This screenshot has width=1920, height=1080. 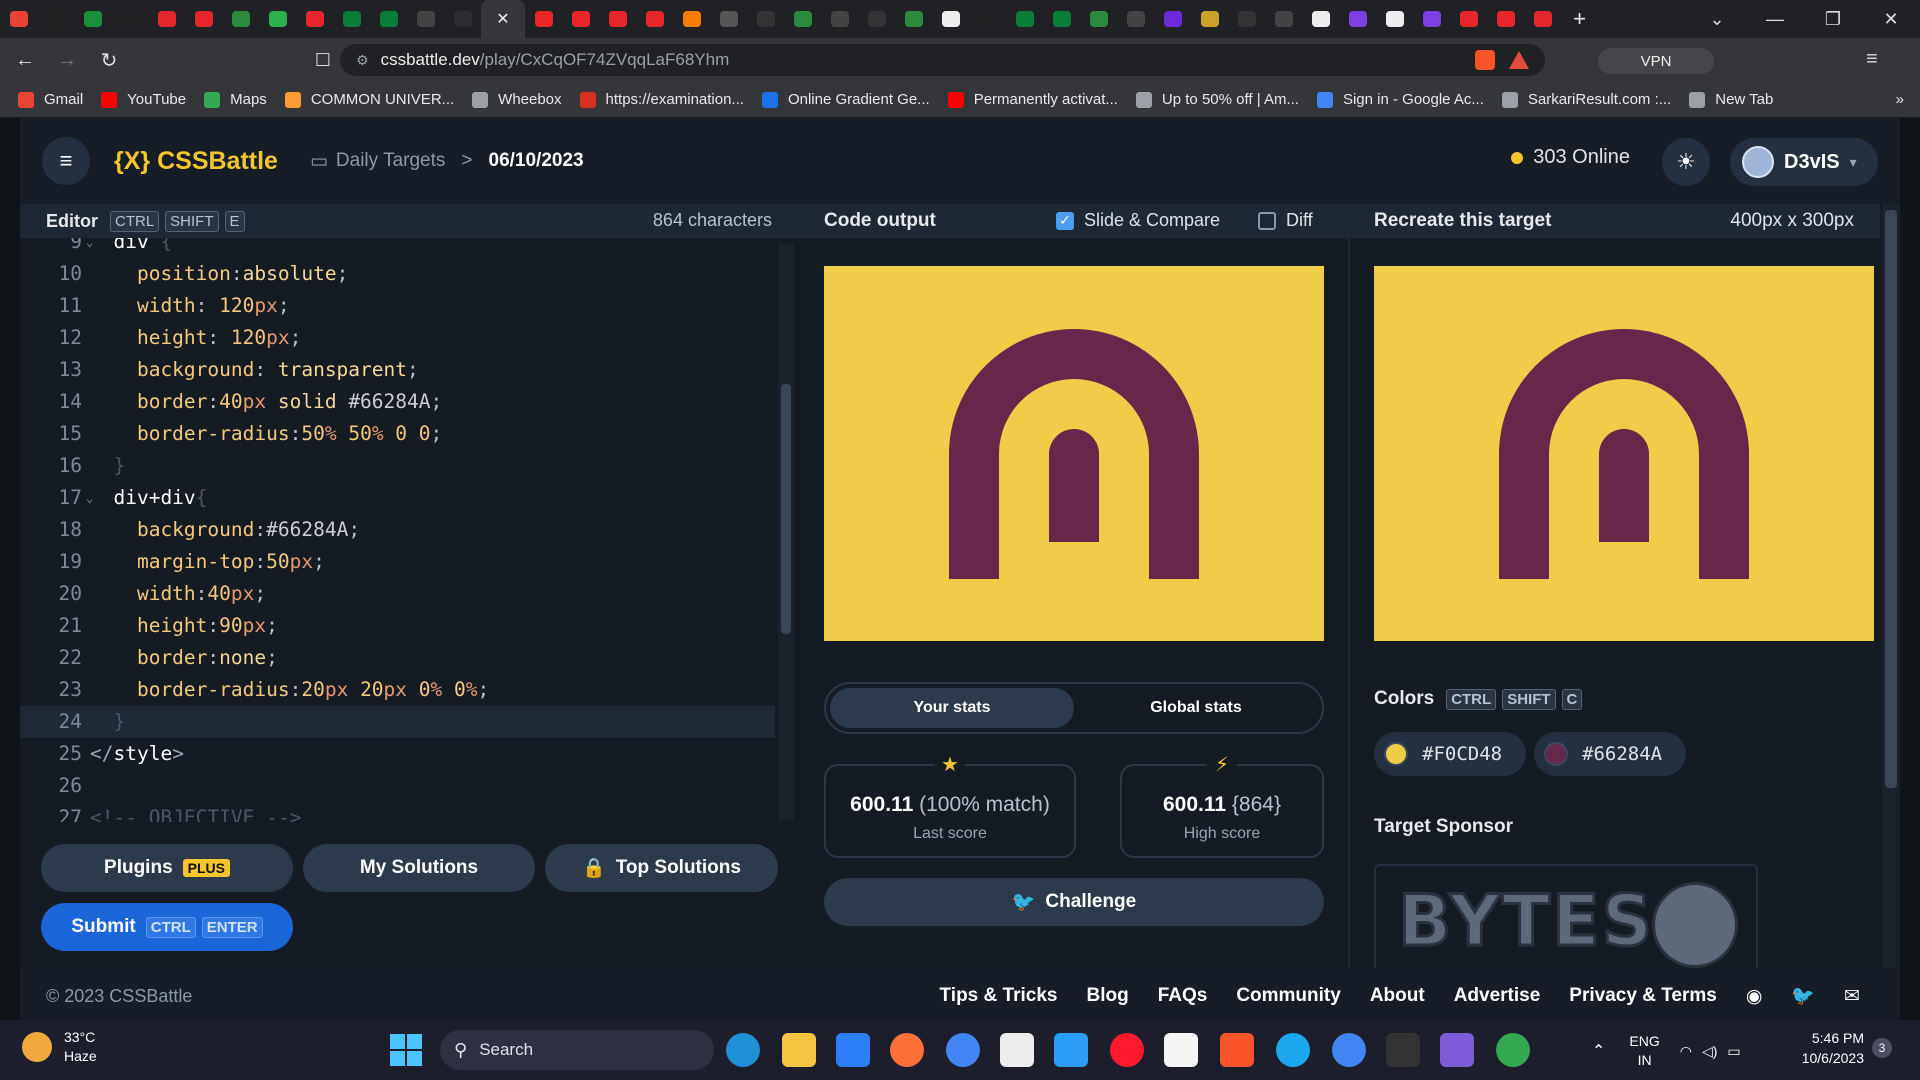 I want to click on edge-icon, so click(x=743, y=1050).